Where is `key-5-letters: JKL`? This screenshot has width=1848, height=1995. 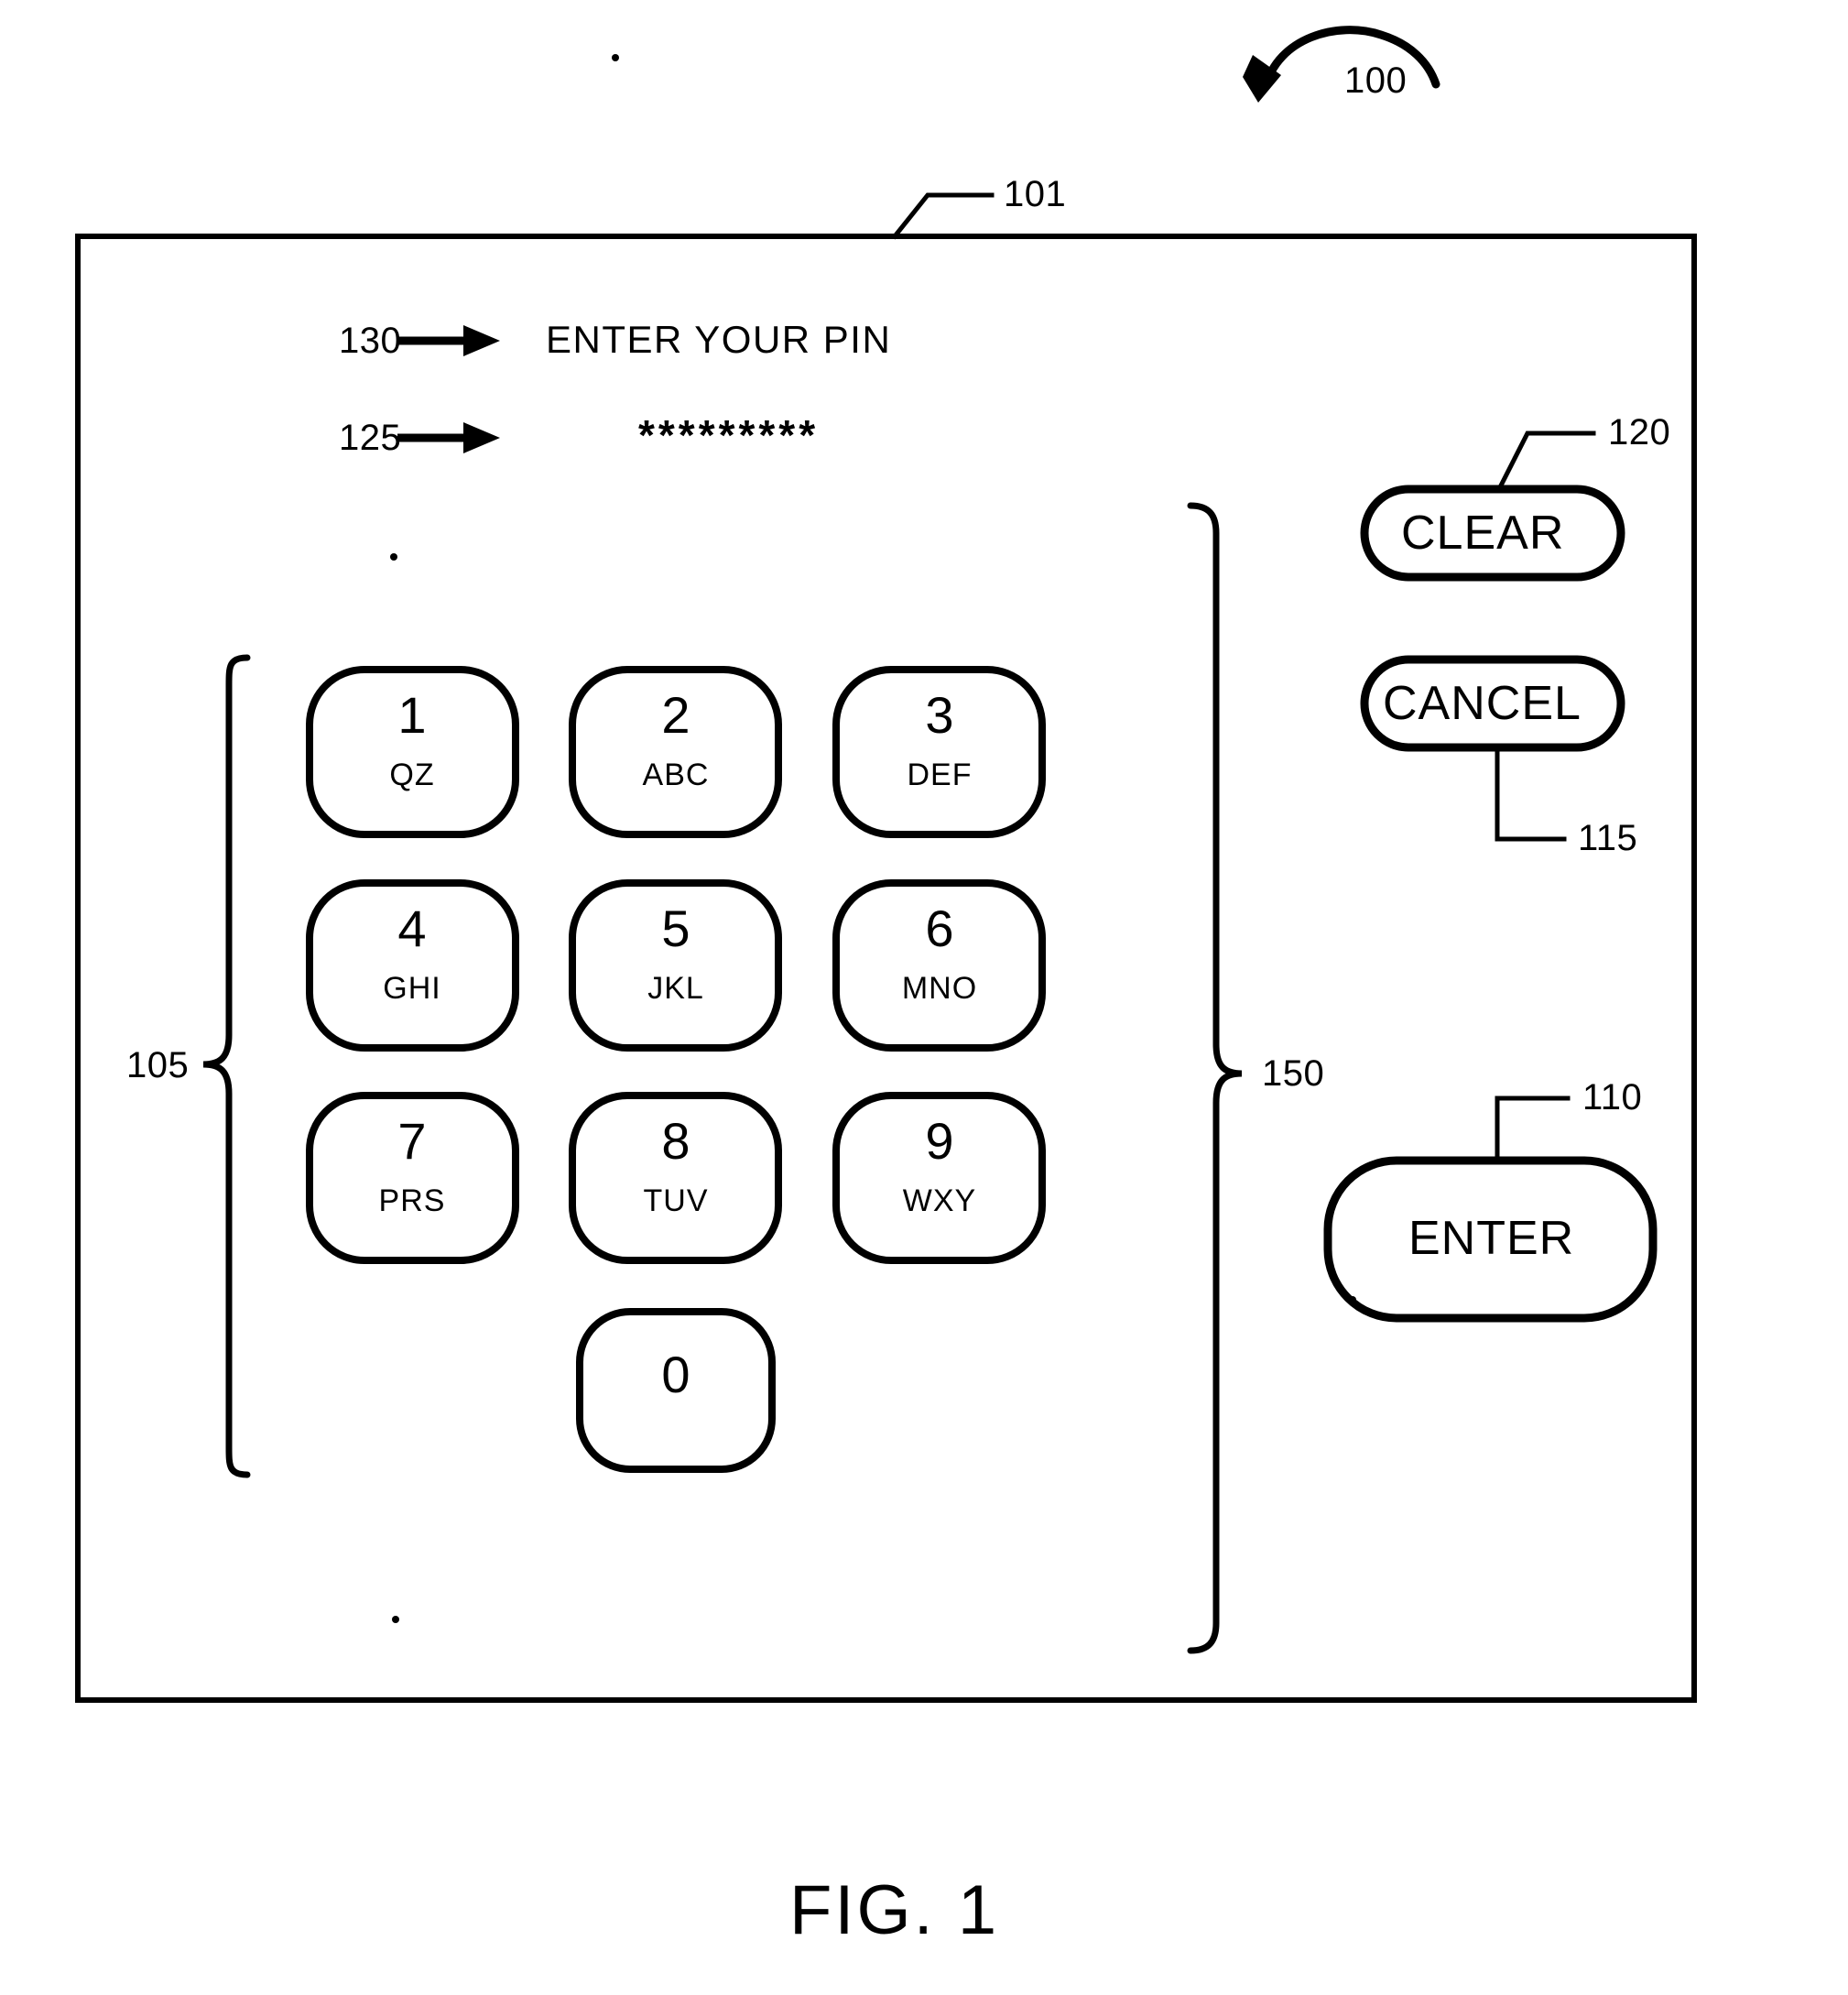
key-5-letters: JKL is located at coordinates (676, 989).